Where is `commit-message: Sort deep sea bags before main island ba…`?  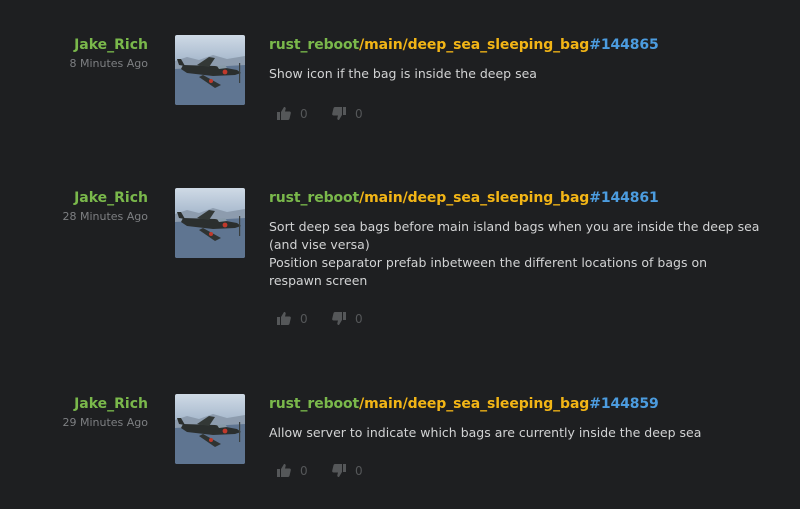
commit-message: Sort deep sea bags before main island ba… is located at coordinates (534, 254).